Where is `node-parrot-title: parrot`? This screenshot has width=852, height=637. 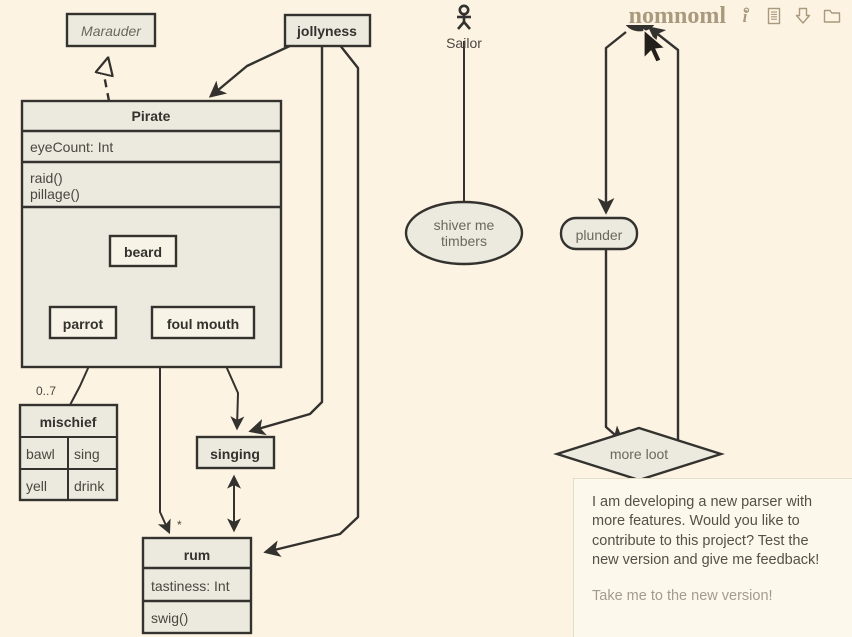
node-parrot-title: parrot is located at coordinates (83, 324).